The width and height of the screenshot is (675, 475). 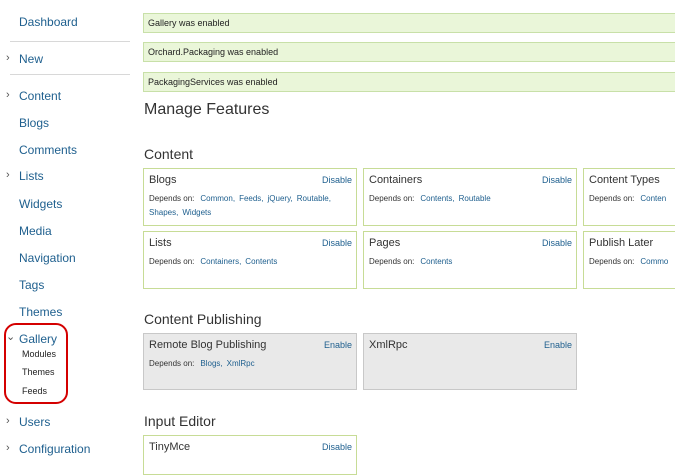 What do you see at coordinates (163, 212) in the screenshot?
I see `dependency-link: Shapes,` at bounding box center [163, 212].